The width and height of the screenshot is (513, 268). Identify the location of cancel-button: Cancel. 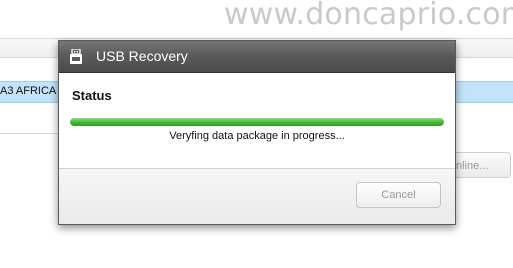
(398, 195).